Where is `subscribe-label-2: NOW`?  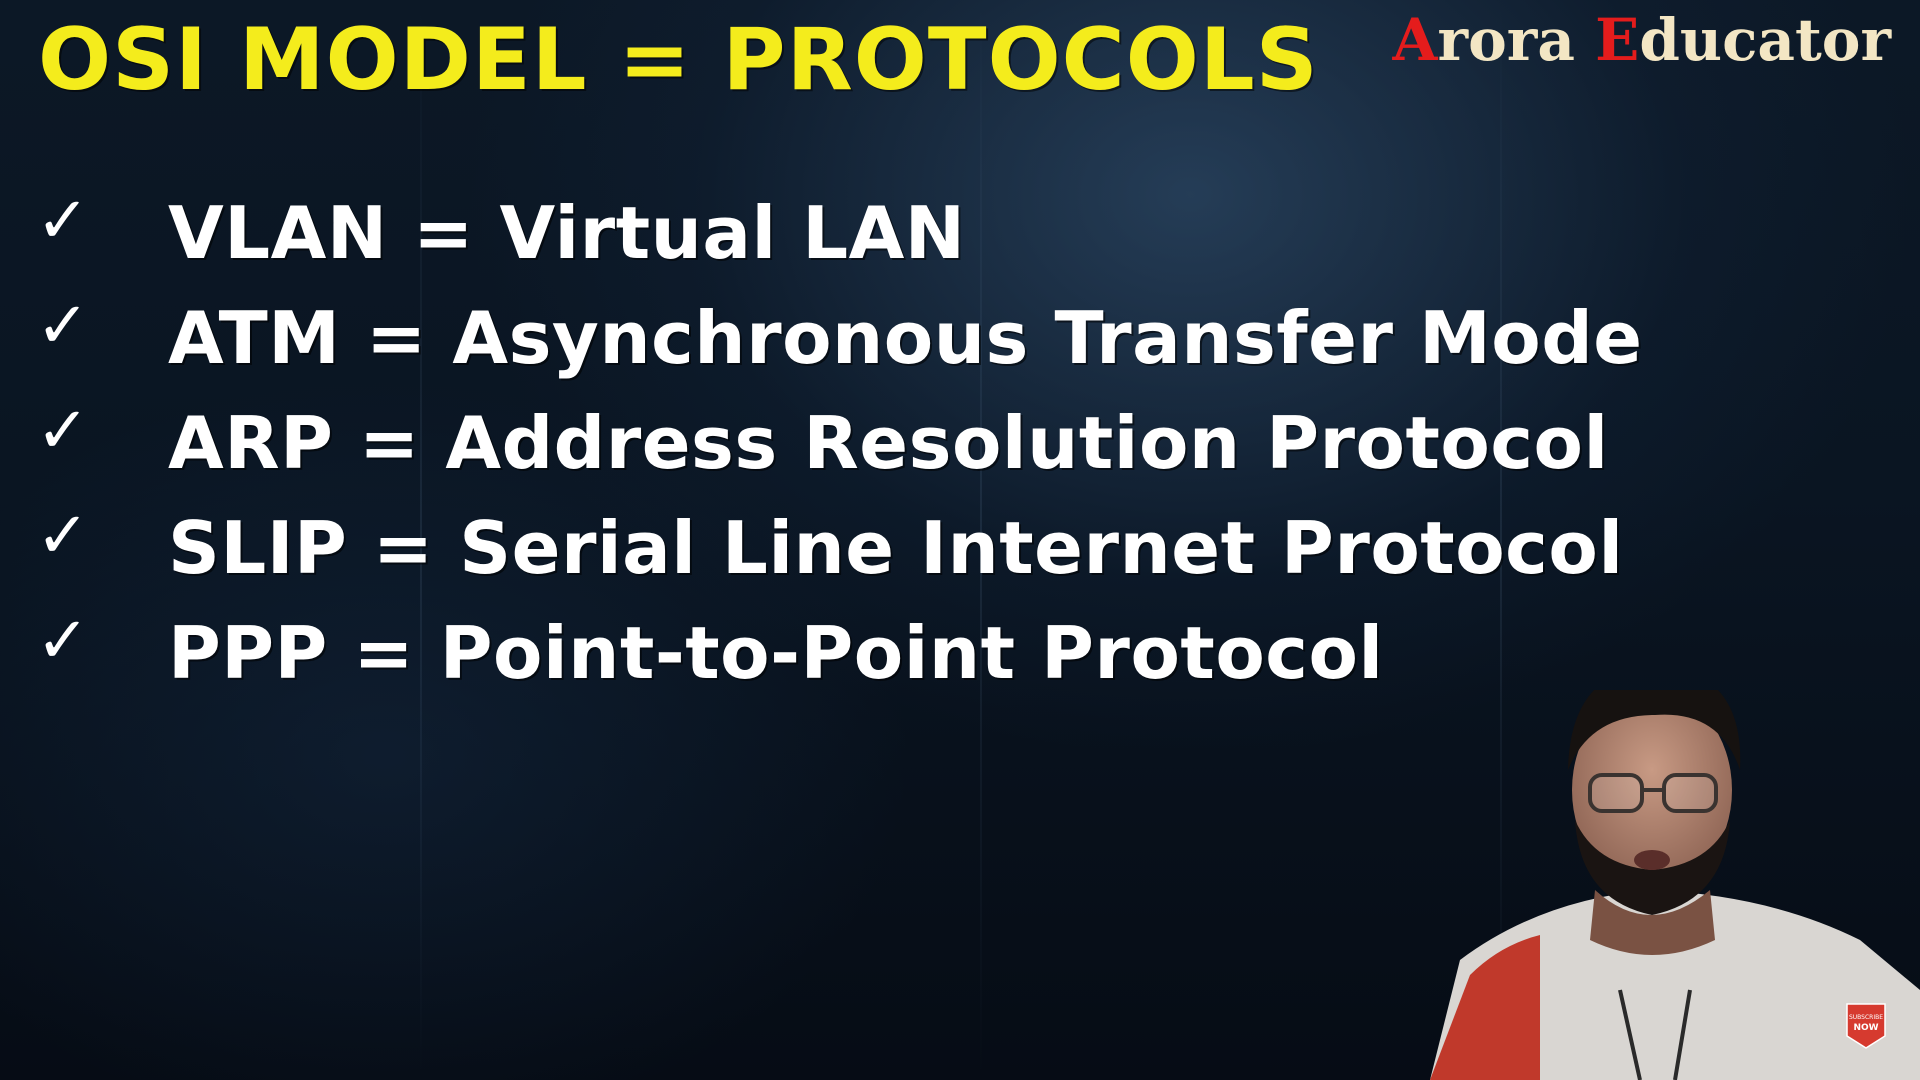 subscribe-label-2: NOW is located at coordinates (1865, 1028).